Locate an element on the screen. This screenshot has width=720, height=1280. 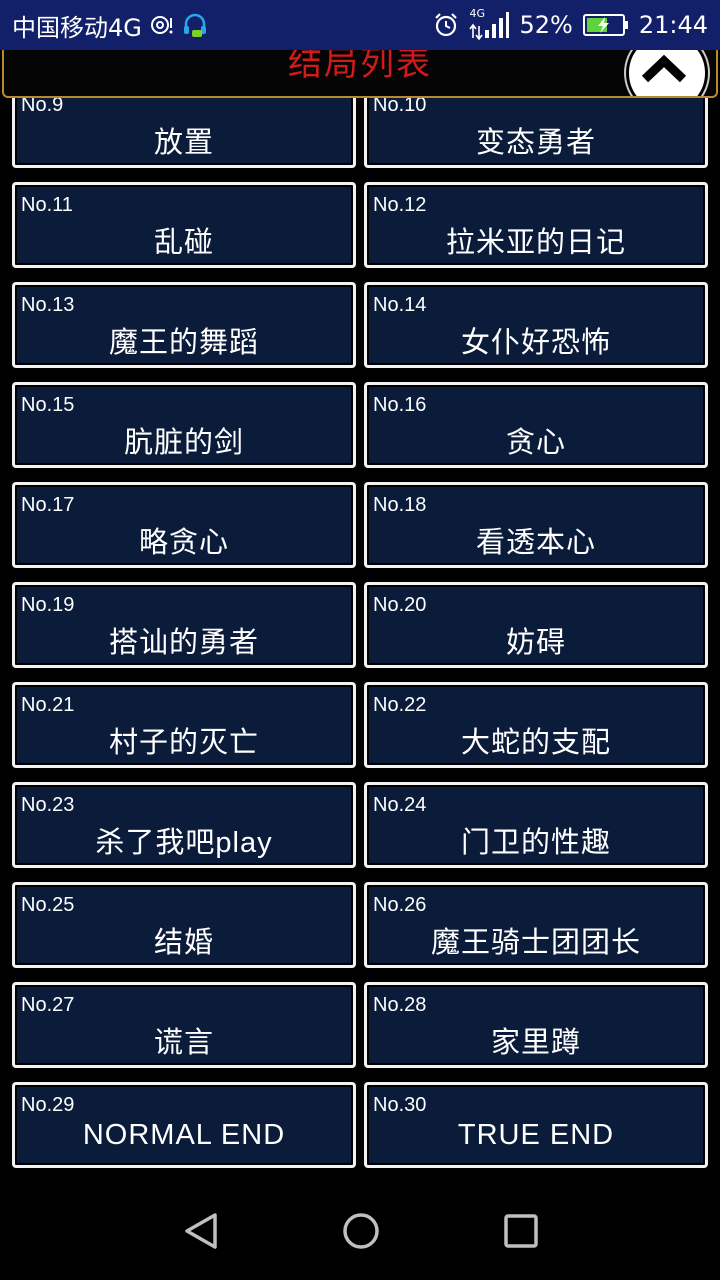
ending-number: No.20 is located at coordinates (400, 605).